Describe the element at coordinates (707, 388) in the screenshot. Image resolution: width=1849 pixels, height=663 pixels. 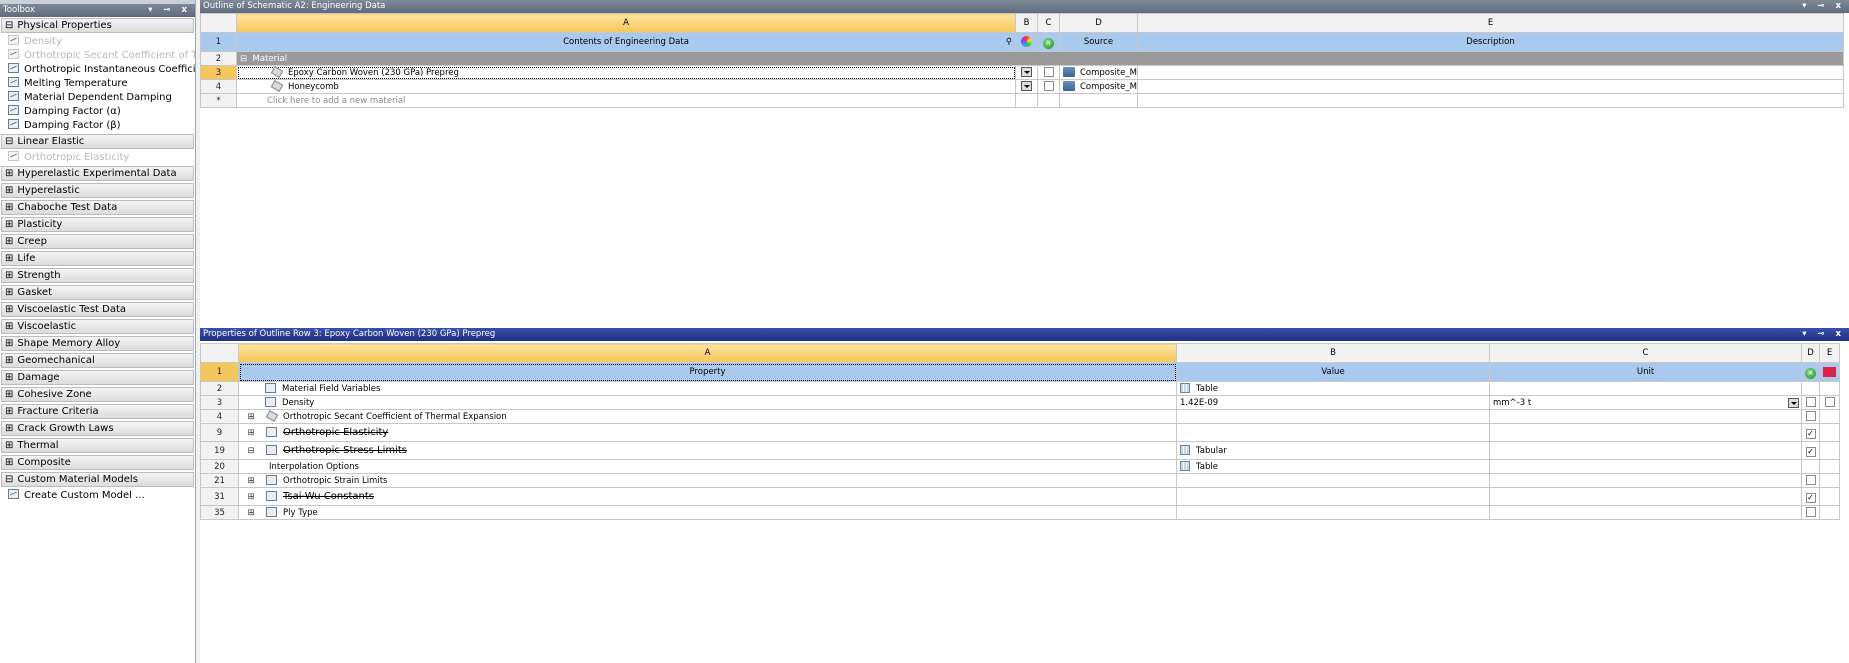
I see `property-name-cell: Material Field Variables` at that location.